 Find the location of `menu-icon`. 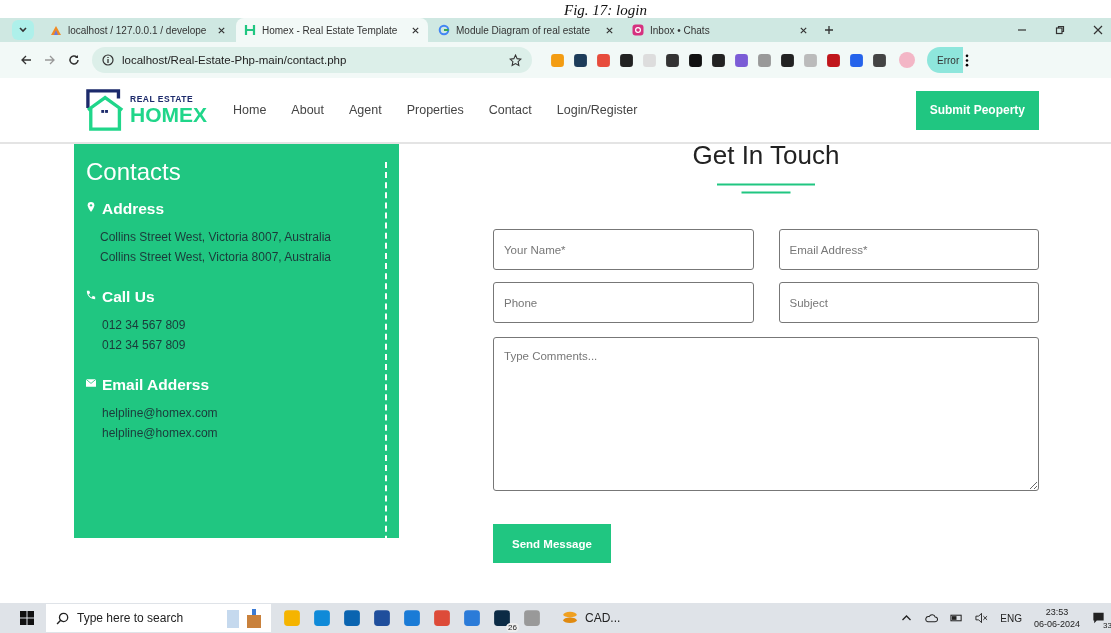

menu-icon is located at coordinates (967, 60).